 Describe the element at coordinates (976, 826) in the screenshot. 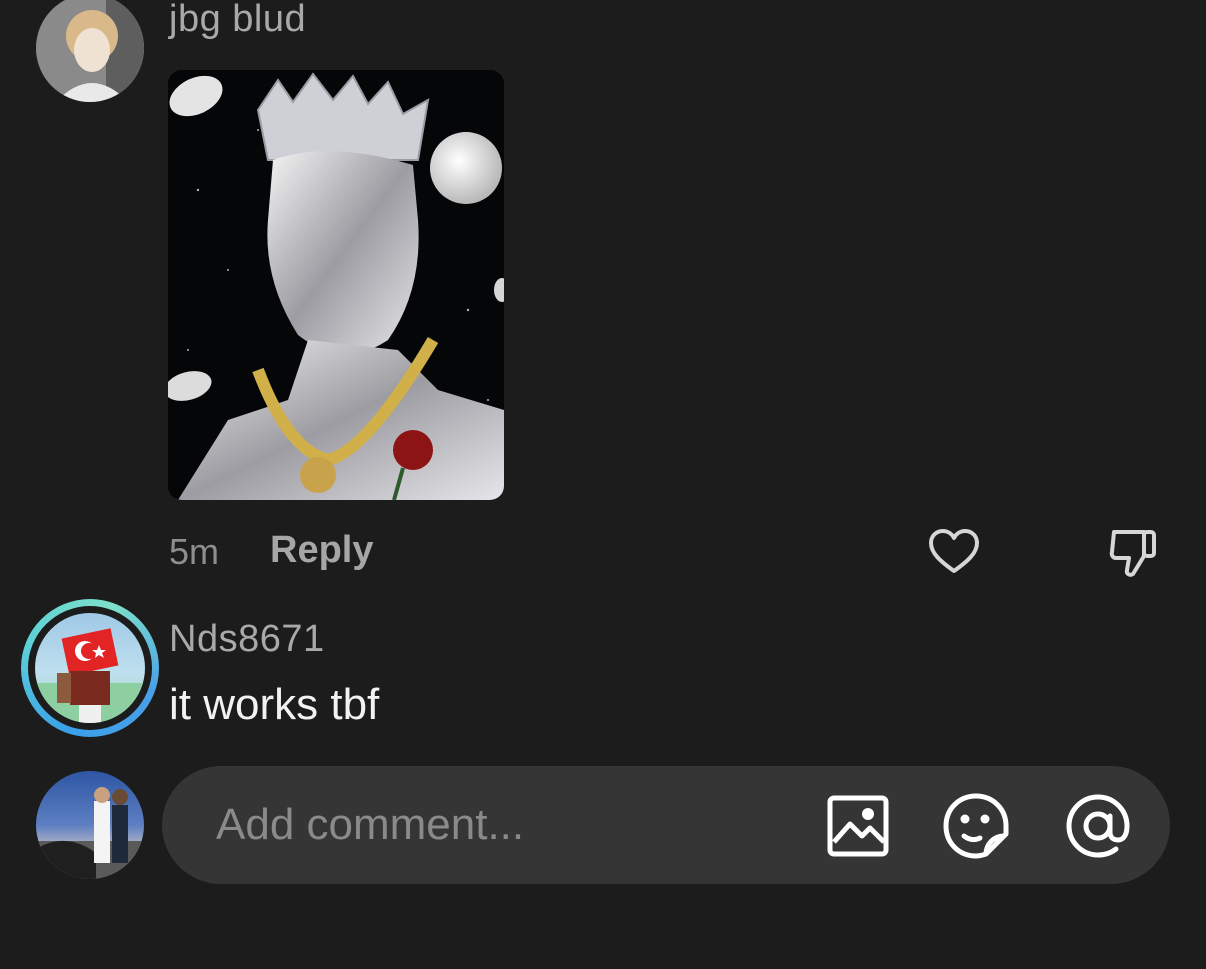

I see `sticker-face-icon` at that location.